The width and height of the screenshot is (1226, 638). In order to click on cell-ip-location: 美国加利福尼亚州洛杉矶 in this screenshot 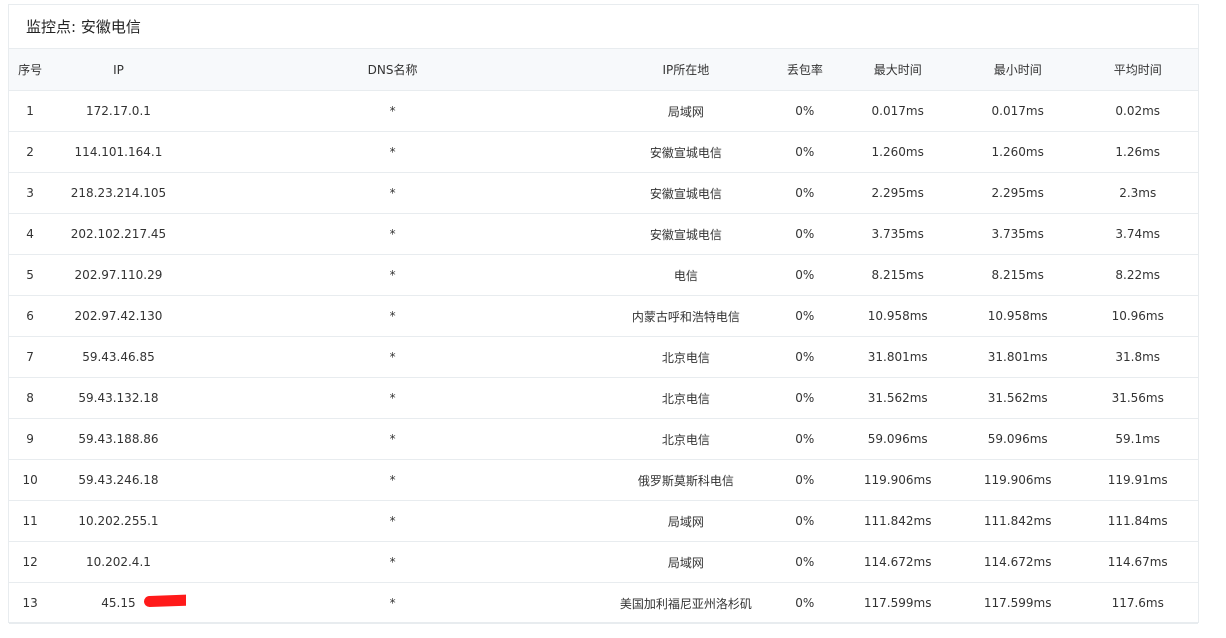, I will do `click(686, 603)`.